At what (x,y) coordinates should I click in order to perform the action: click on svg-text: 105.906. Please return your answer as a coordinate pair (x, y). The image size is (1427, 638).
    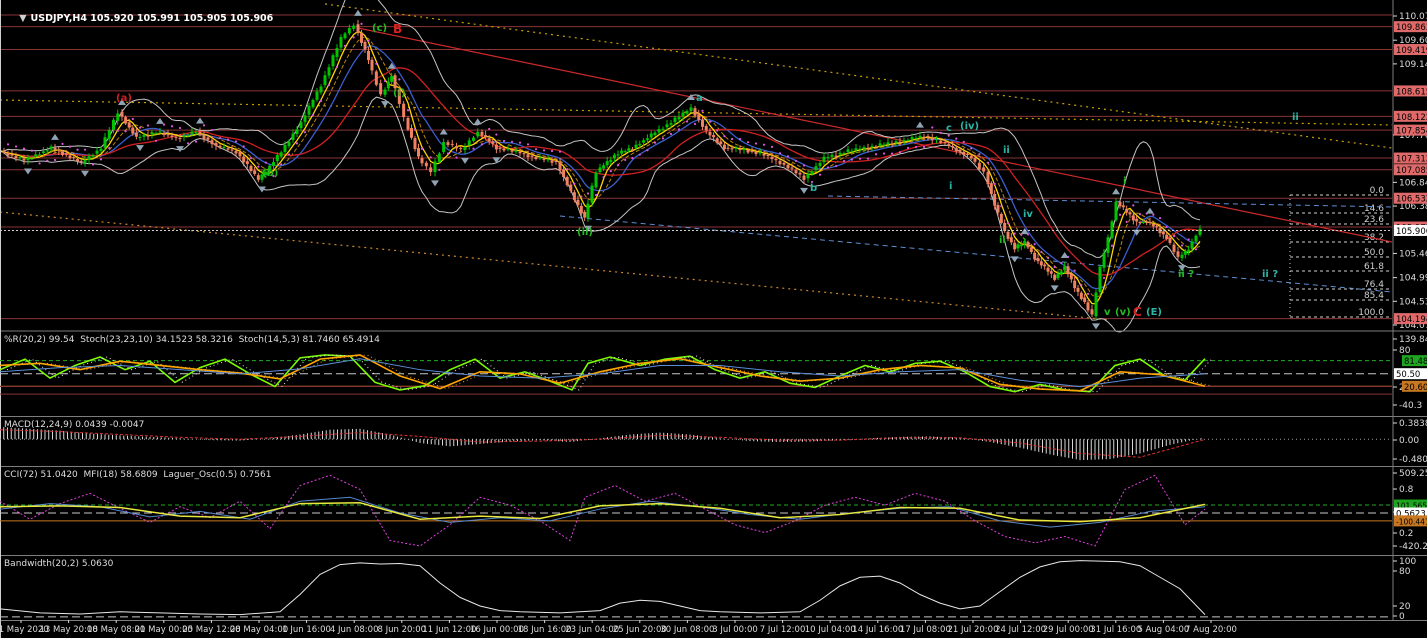
    Looking at the image, I should click on (1411, 232).